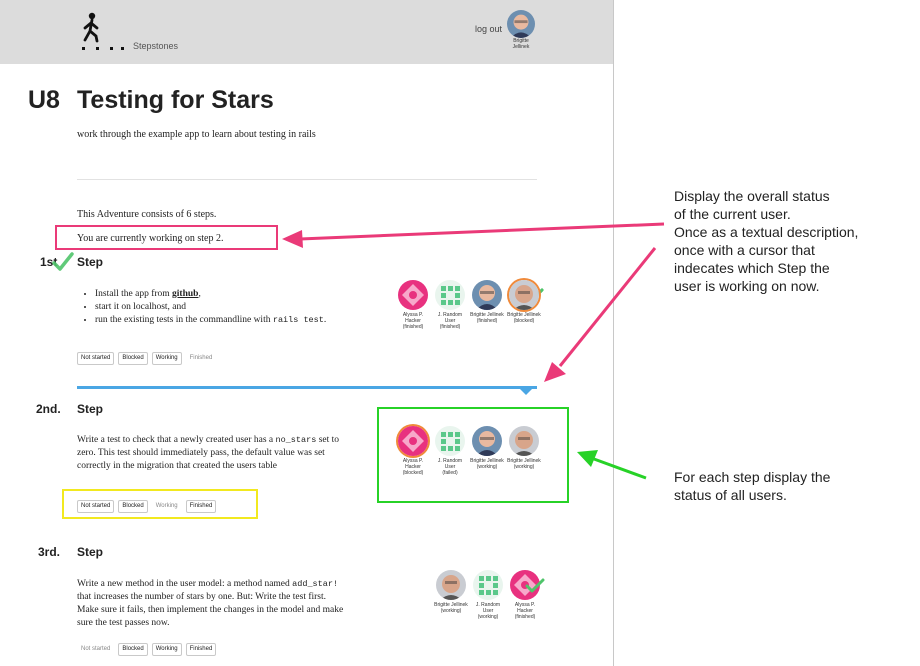 This screenshot has height=666, width=920. I want to click on cursor-arrow-line, so click(607, 307).